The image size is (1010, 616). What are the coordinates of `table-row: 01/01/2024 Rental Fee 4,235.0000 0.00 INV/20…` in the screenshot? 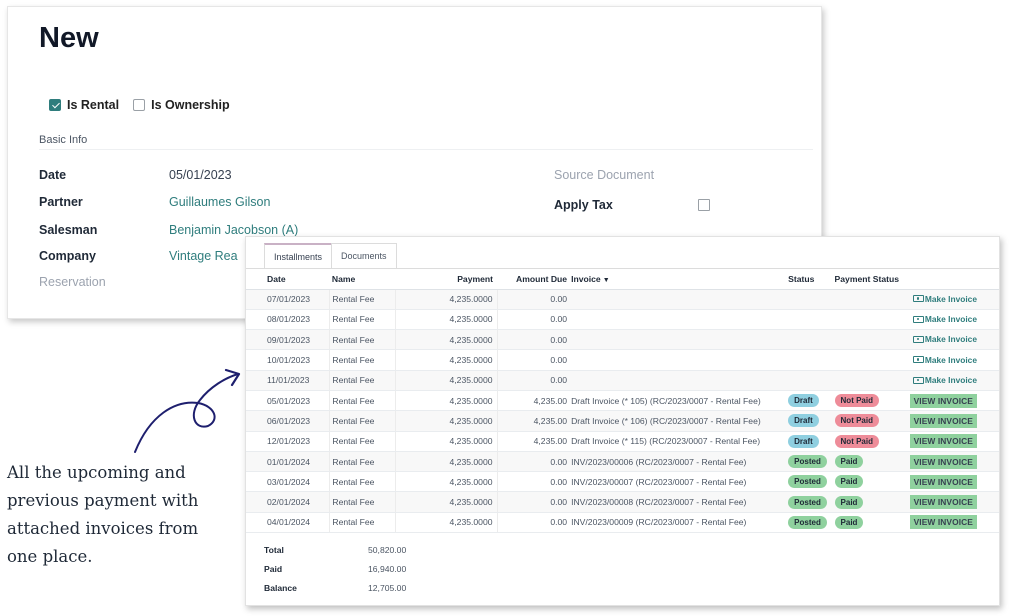 It's located at (622, 462).